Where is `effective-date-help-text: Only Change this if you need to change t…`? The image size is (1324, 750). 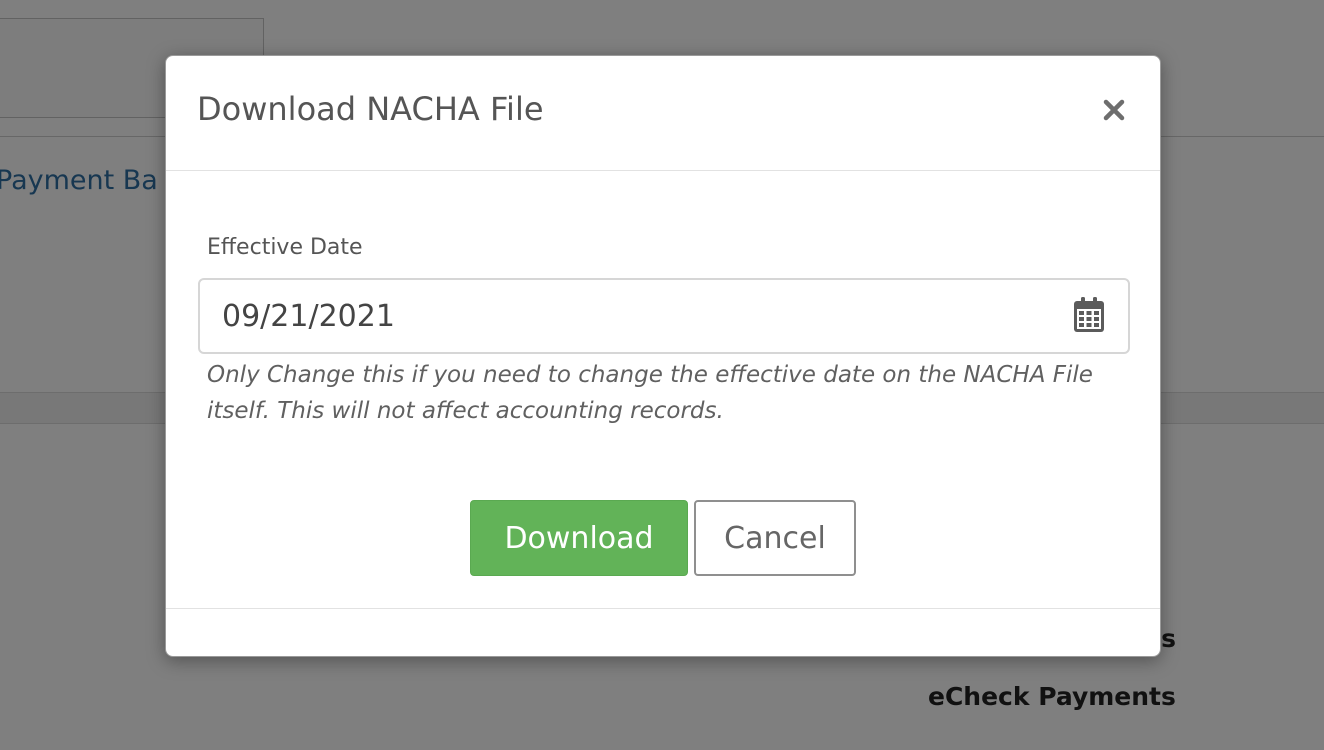
effective-date-help-text: Only Change this if you need to change t… is located at coordinates (650, 393).